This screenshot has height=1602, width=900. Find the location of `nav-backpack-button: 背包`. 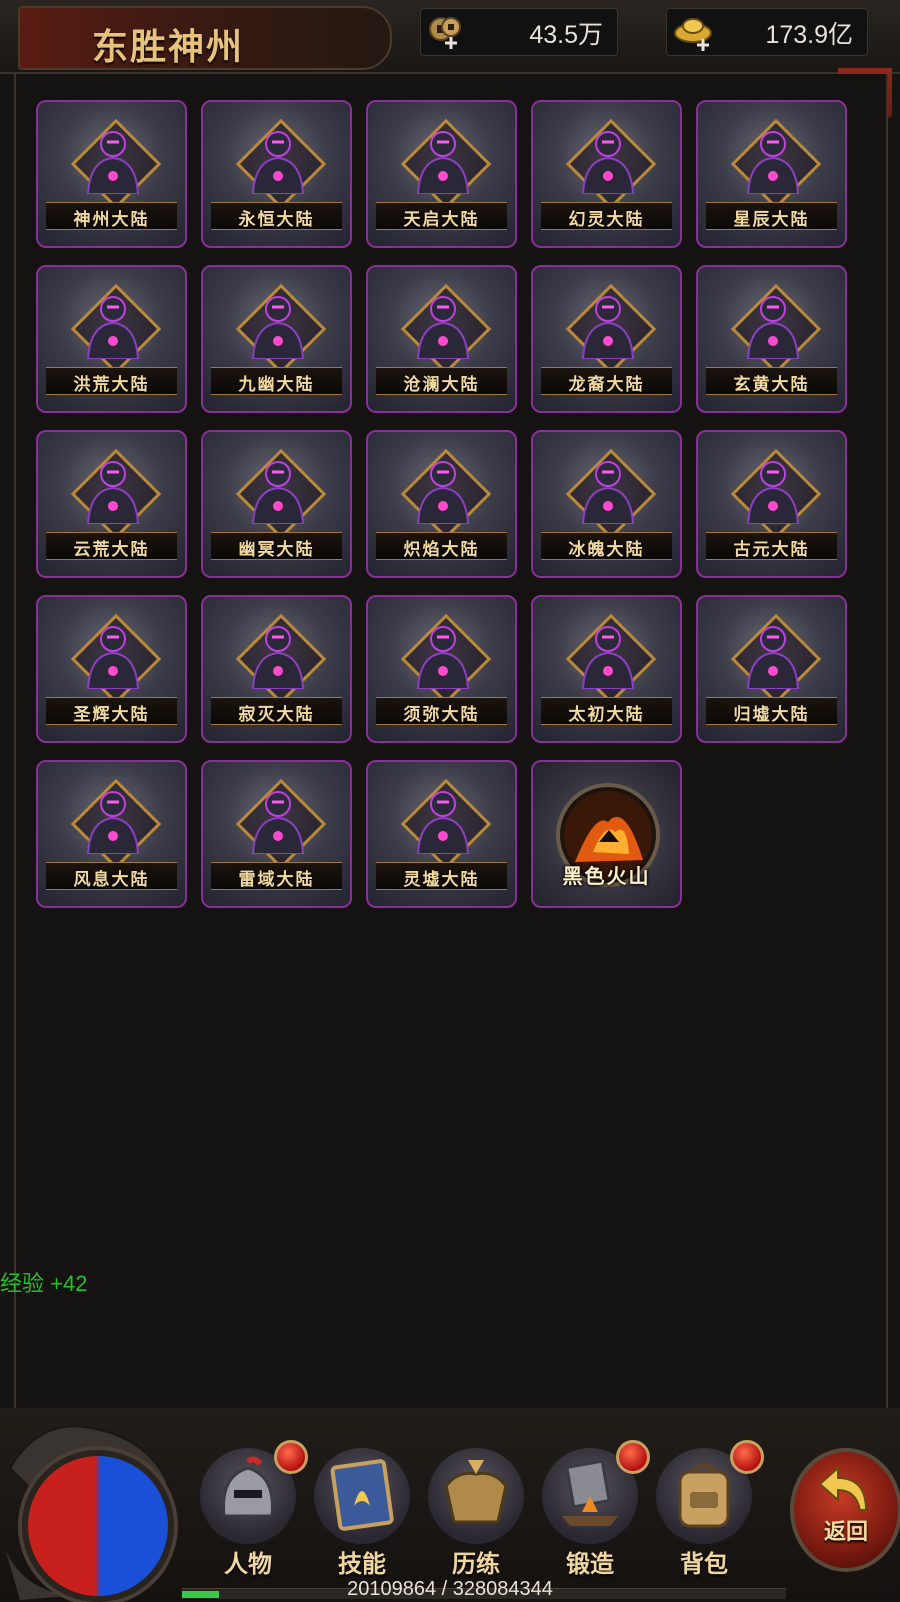

nav-backpack-button: 背包 is located at coordinates (706, 1511).